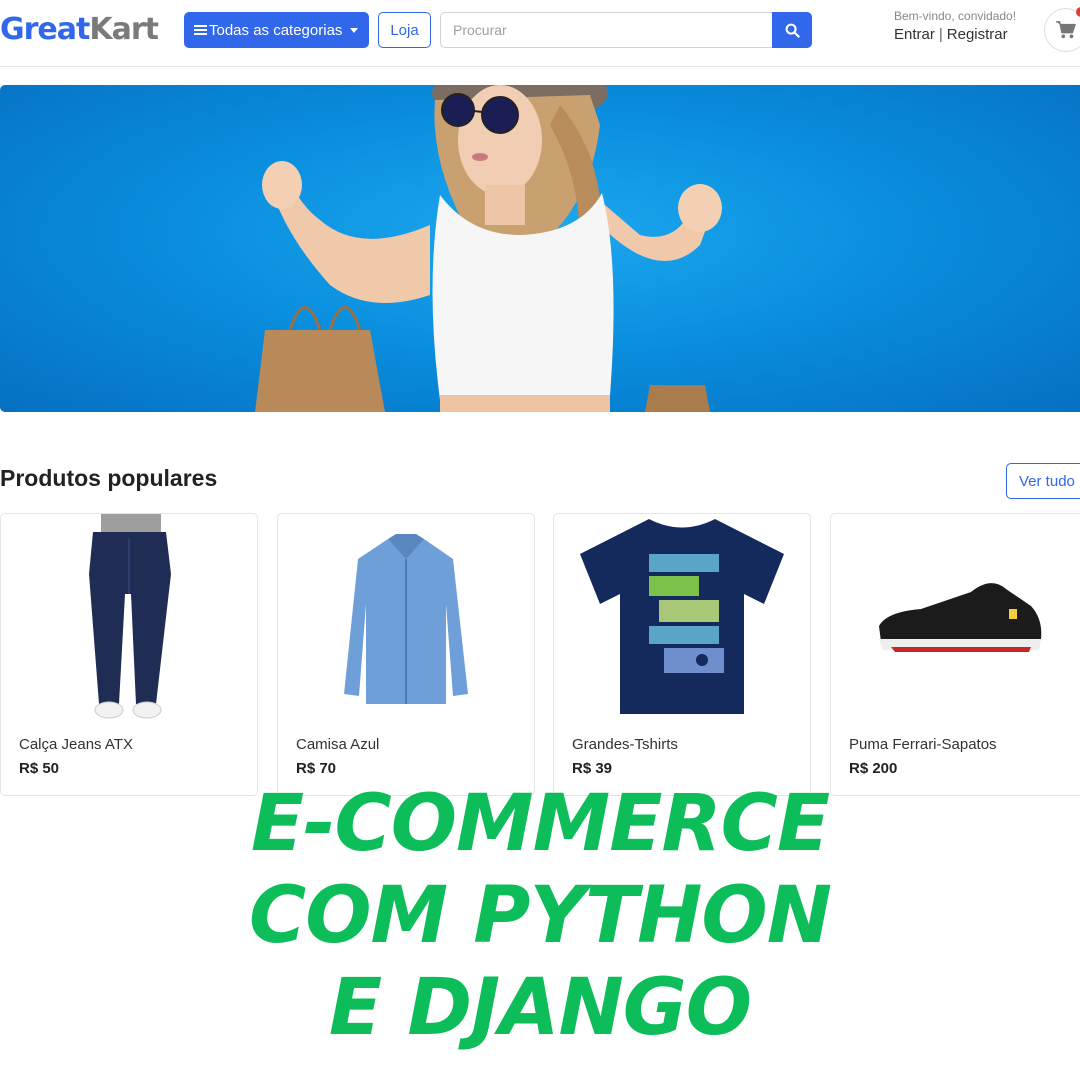 This screenshot has width=1080, height=1080. What do you see at coordinates (316, 768) in the screenshot?
I see `product-price: R$ 70` at bounding box center [316, 768].